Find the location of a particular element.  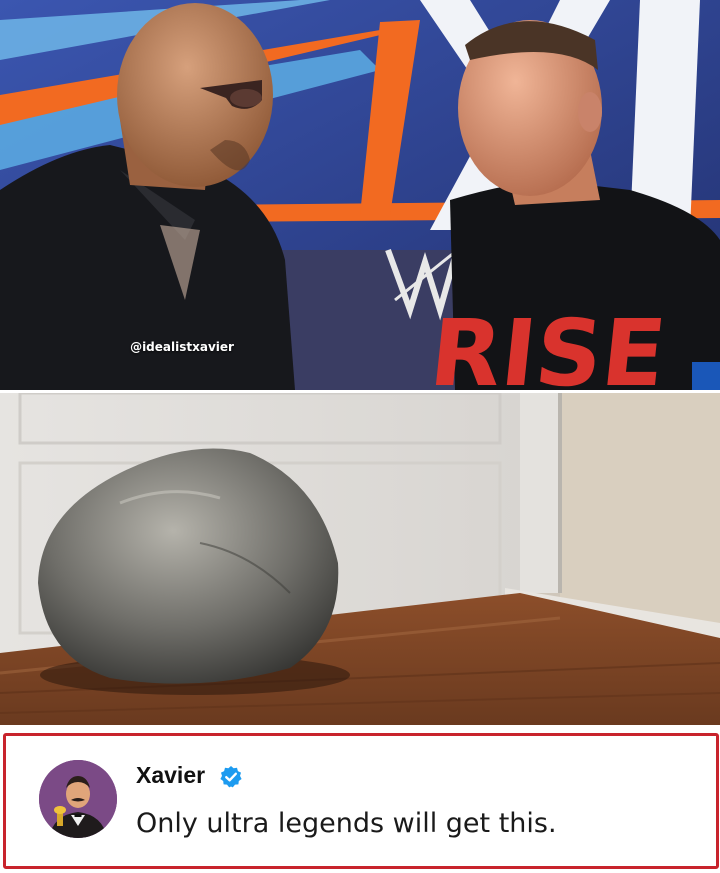

avatar-illustration is located at coordinates (78, 799).